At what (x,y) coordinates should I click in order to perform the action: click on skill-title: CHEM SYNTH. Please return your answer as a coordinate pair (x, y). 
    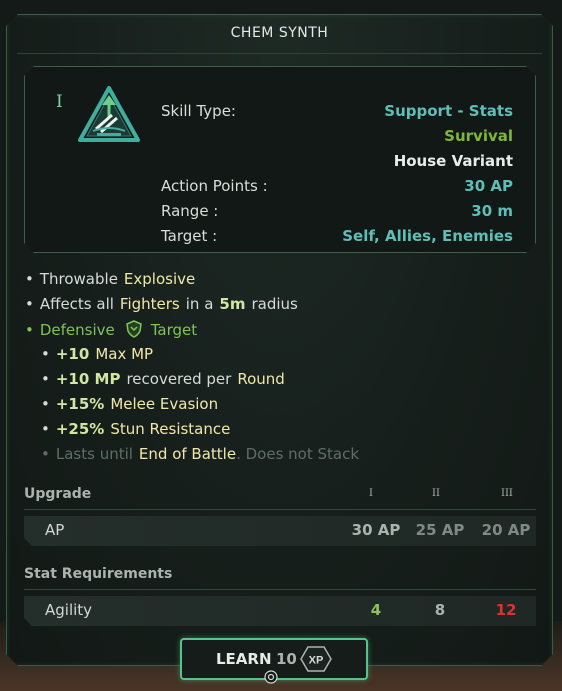
    Looking at the image, I should click on (279, 33).